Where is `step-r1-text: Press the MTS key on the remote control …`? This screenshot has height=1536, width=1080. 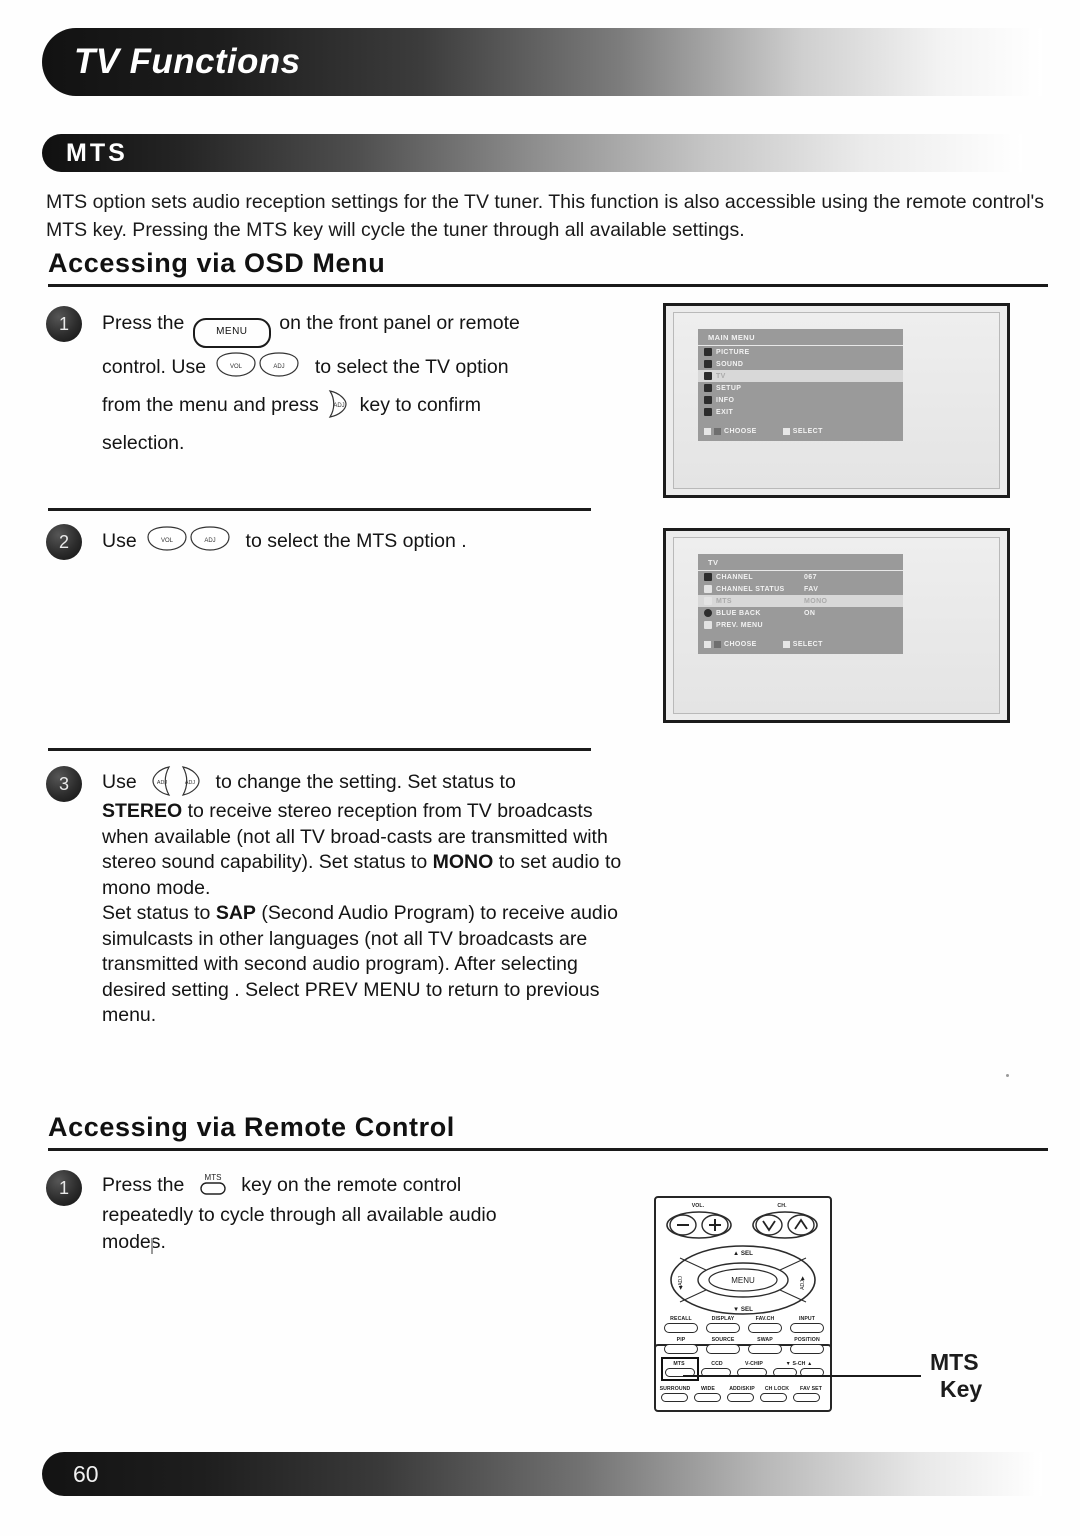
step-r1-text: Press the MTS key on the remote control … is located at coordinates (299, 1212).